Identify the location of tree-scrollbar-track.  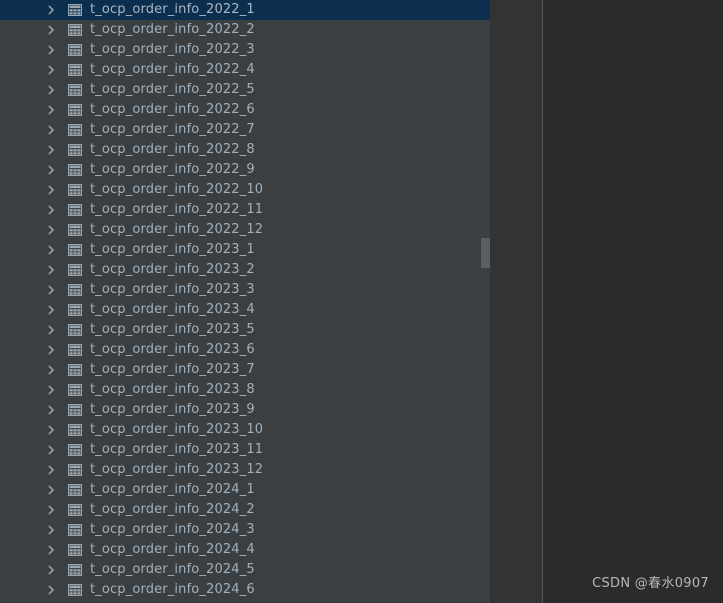
(485, 301).